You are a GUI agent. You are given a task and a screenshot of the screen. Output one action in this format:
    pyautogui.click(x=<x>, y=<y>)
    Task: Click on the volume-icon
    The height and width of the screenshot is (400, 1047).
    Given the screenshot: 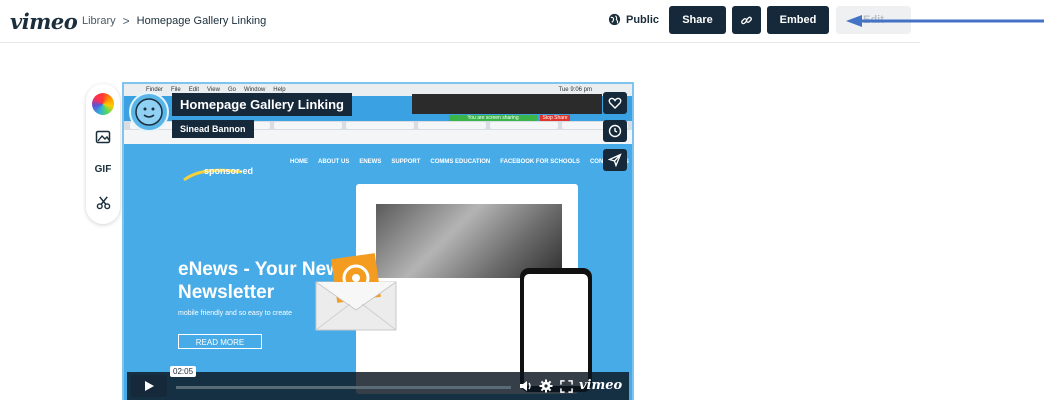 What is the action you would take?
    pyautogui.click(x=525, y=386)
    